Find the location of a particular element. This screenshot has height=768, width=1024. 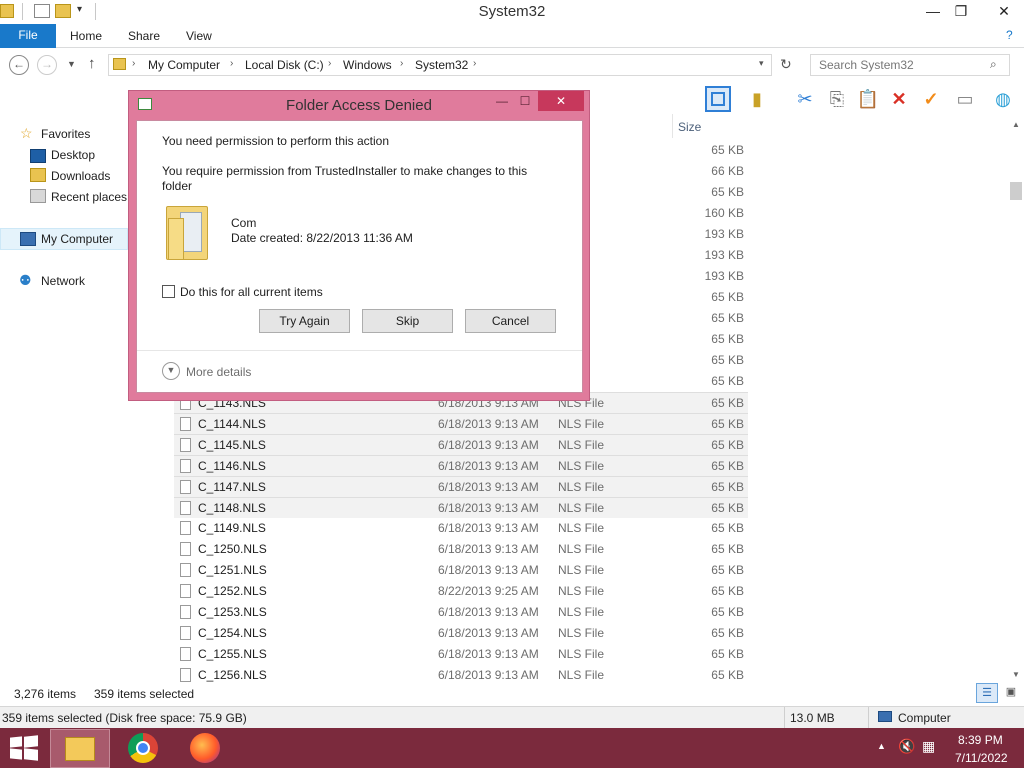

delete-icon: ✕ is located at coordinates (899, 99).